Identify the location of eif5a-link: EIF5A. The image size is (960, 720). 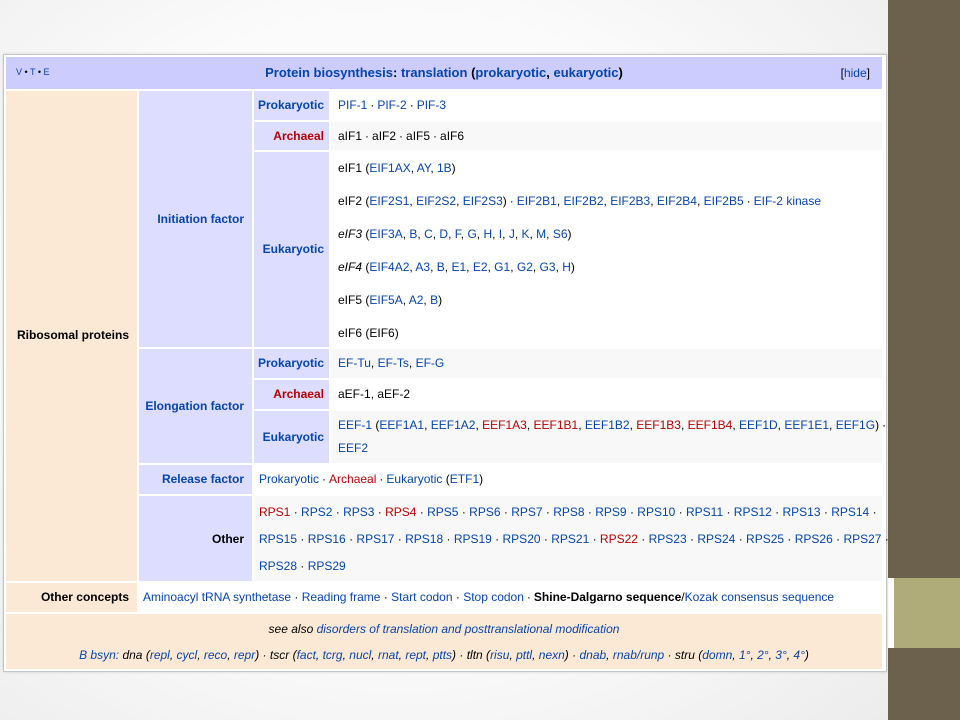
(385, 300).